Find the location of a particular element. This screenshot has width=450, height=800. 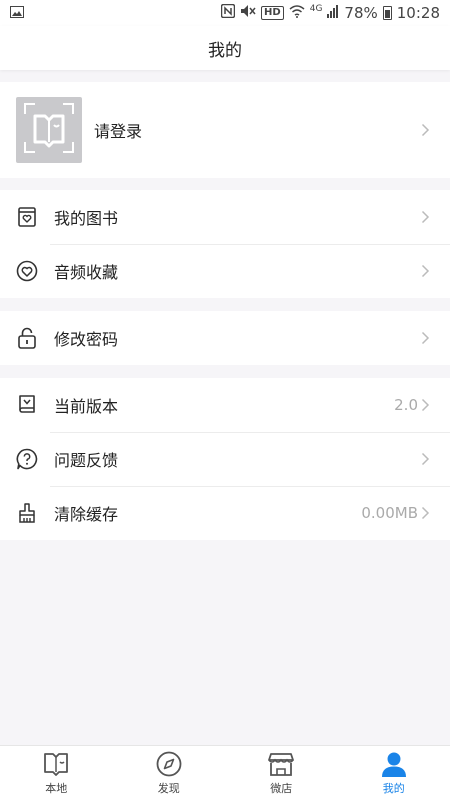

tab-shop: 微店 is located at coordinates (281, 773).